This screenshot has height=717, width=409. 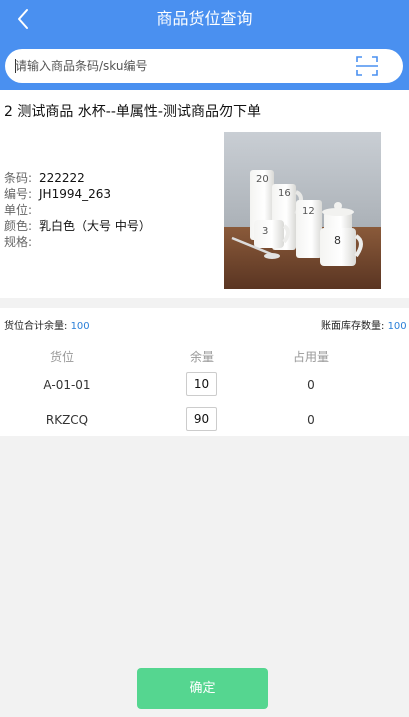 I want to click on page-title: 商品货位查询, so click(x=204, y=18).